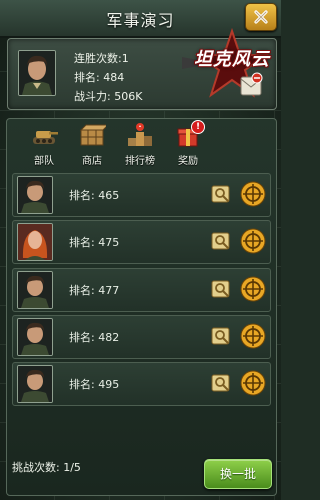 This screenshot has width=320, height=500. Describe the element at coordinates (232, 59) in the screenshot. I see `game-logo-text: 坦克风云` at that location.